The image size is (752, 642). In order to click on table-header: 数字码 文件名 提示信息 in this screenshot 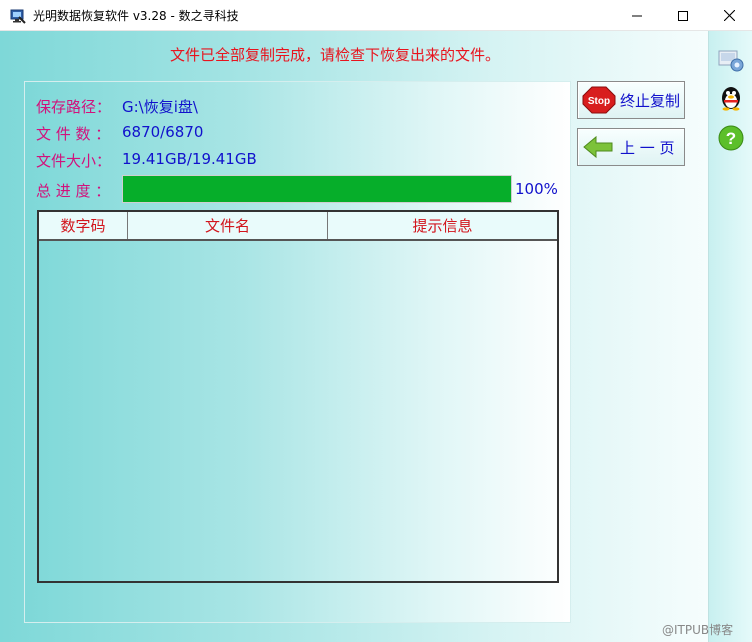, I will do `click(298, 226)`.